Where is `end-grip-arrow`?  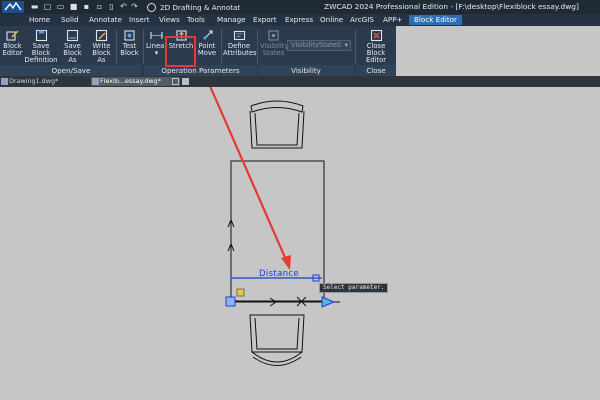
end-grip-arrow is located at coordinates (328, 302).